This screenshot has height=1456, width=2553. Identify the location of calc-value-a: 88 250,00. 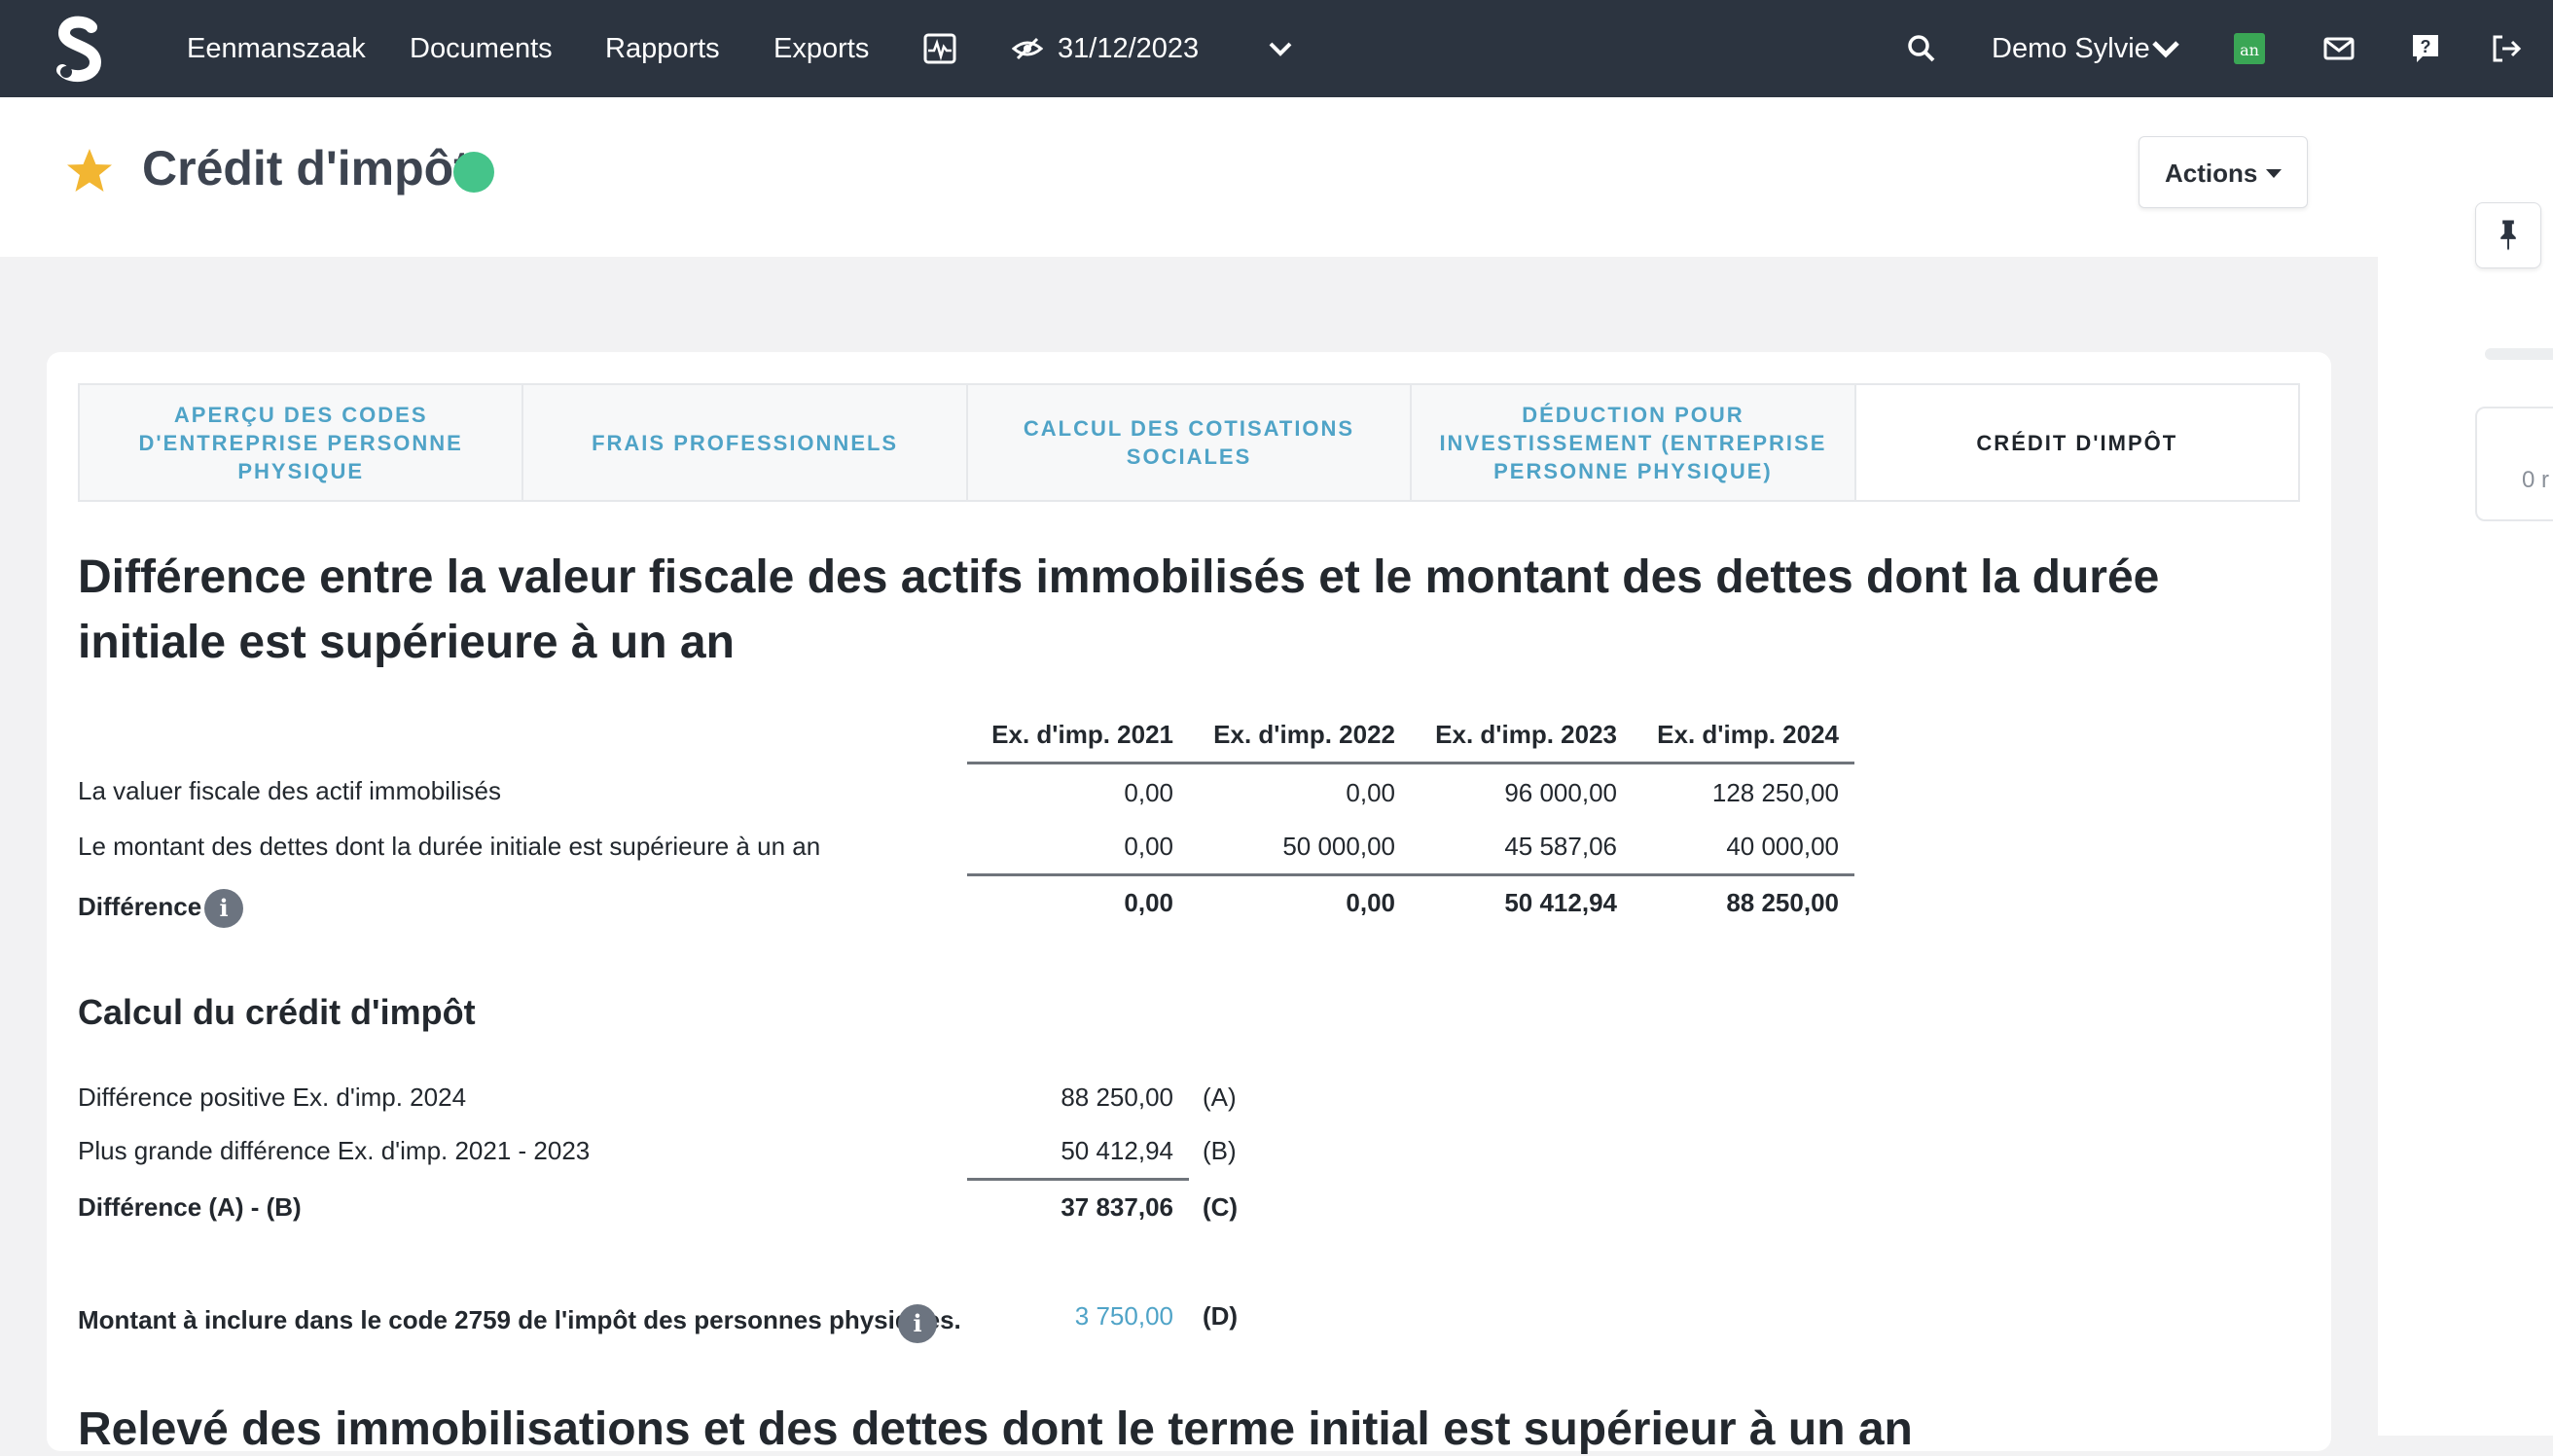
(1117, 1097).